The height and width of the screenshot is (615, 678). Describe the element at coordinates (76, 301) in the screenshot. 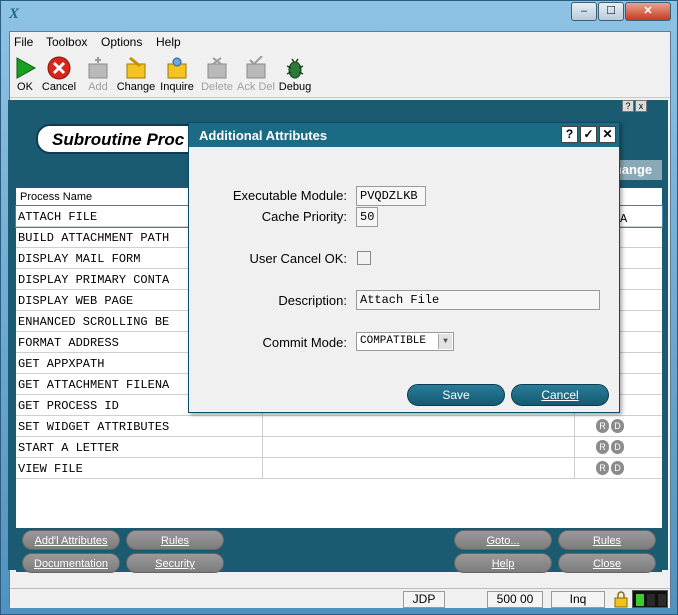

I see `process-name-cell: DISPLAY WEB PAGE` at that location.